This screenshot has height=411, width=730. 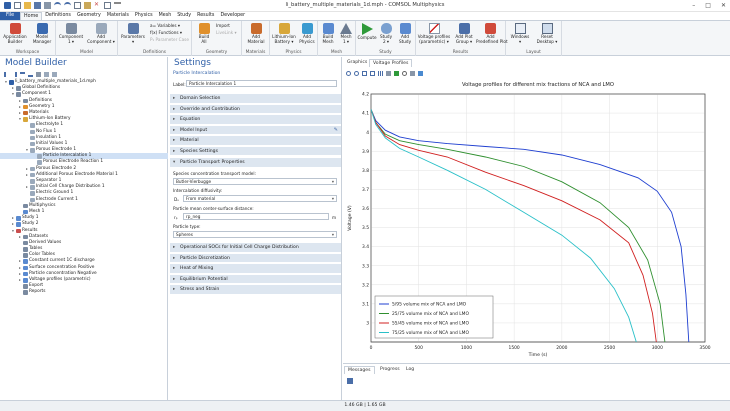 What do you see at coordinates (464, 33) in the screenshot?
I see `add-plot-group-button: Add Plot Group ▾` at bounding box center [464, 33].